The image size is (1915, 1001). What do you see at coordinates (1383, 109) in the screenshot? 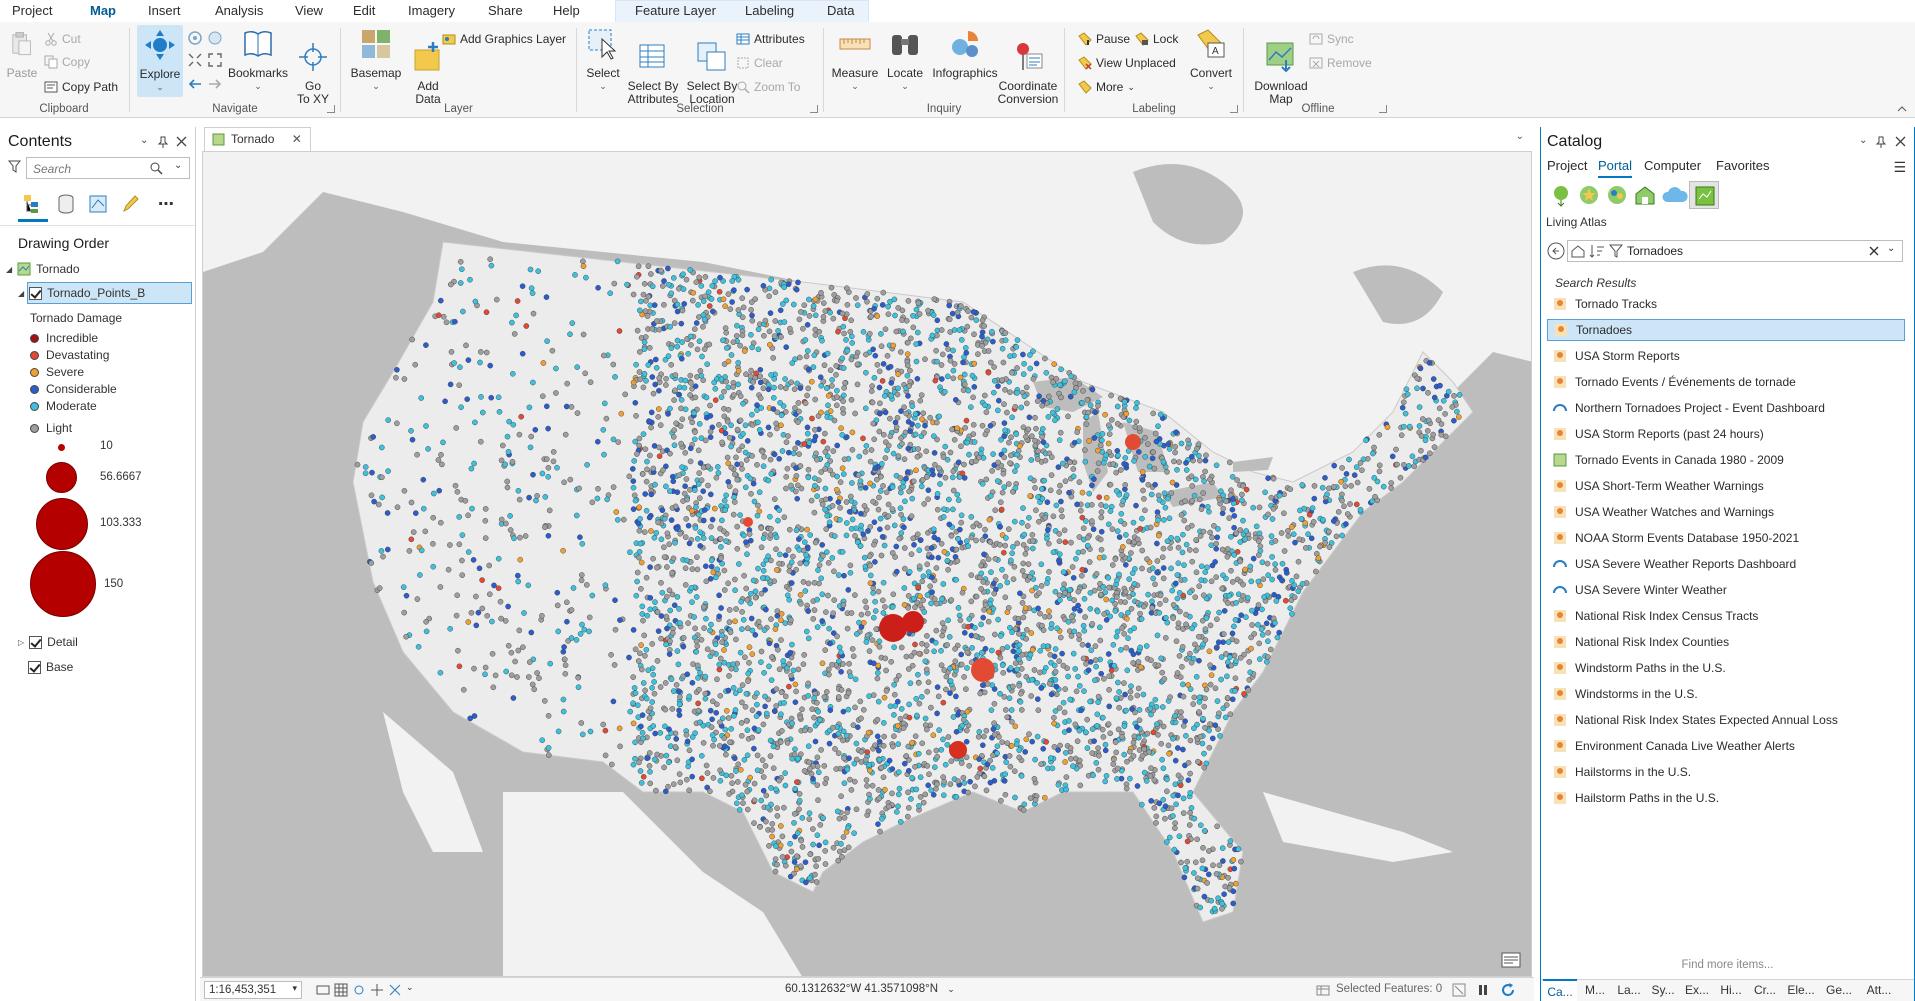
I see `offline-launcher-icon` at bounding box center [1383, 109].